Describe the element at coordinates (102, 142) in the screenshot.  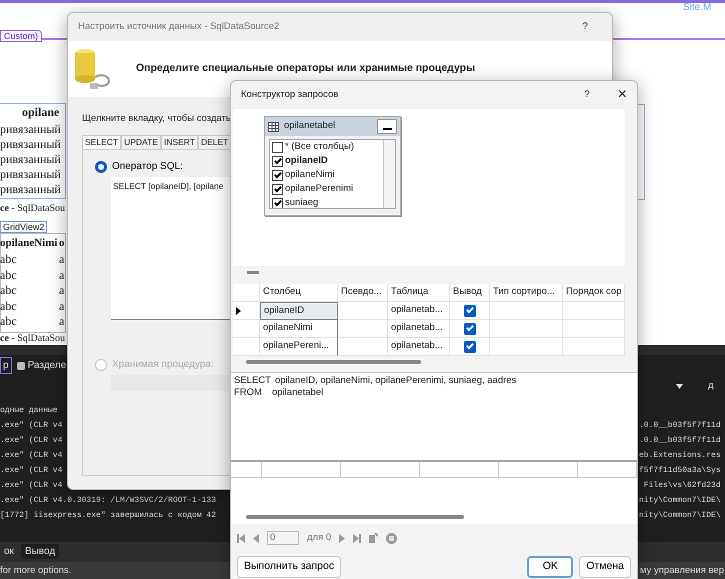
I see `tab: SELECT` at that location.